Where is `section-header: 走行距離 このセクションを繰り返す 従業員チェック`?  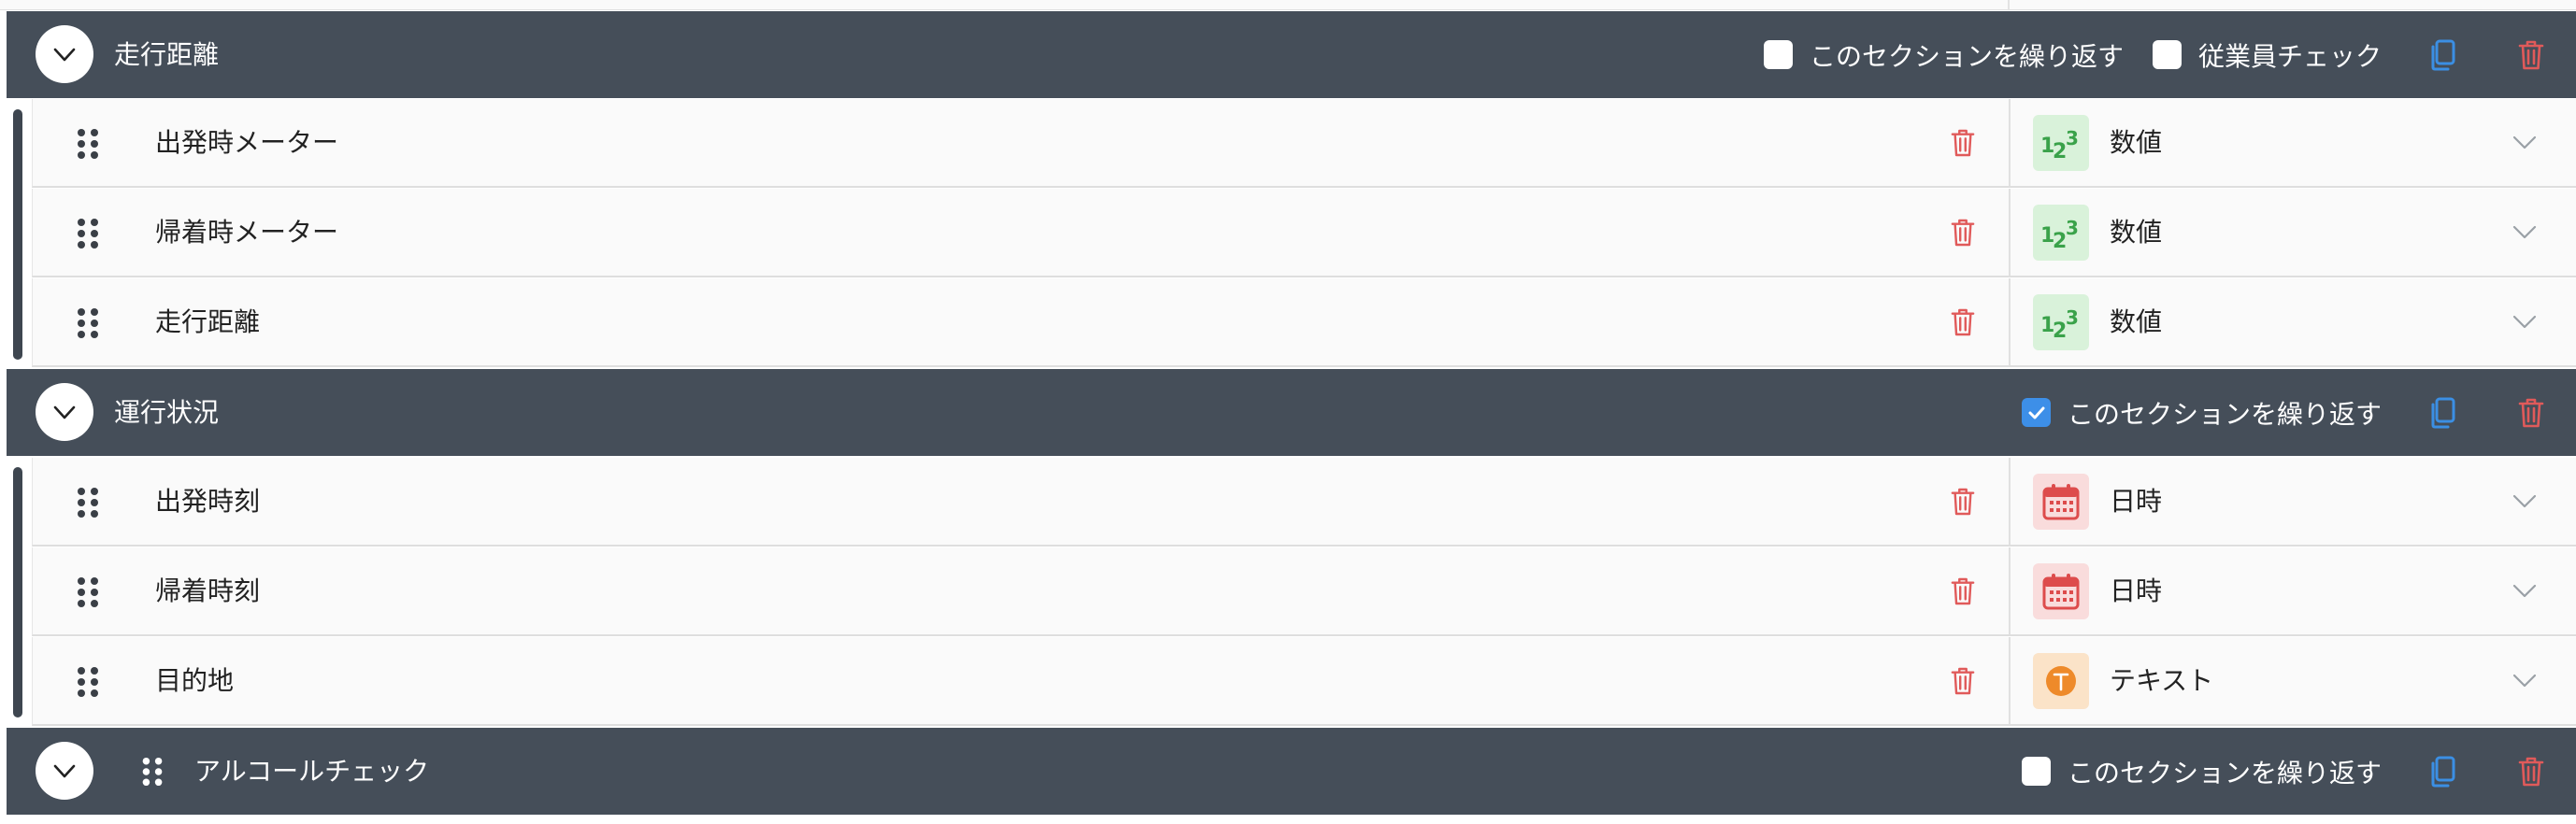
section-header: 走行距離 このセクションを繰り返す 従業員チェック is located at coordinates (1291, 54).